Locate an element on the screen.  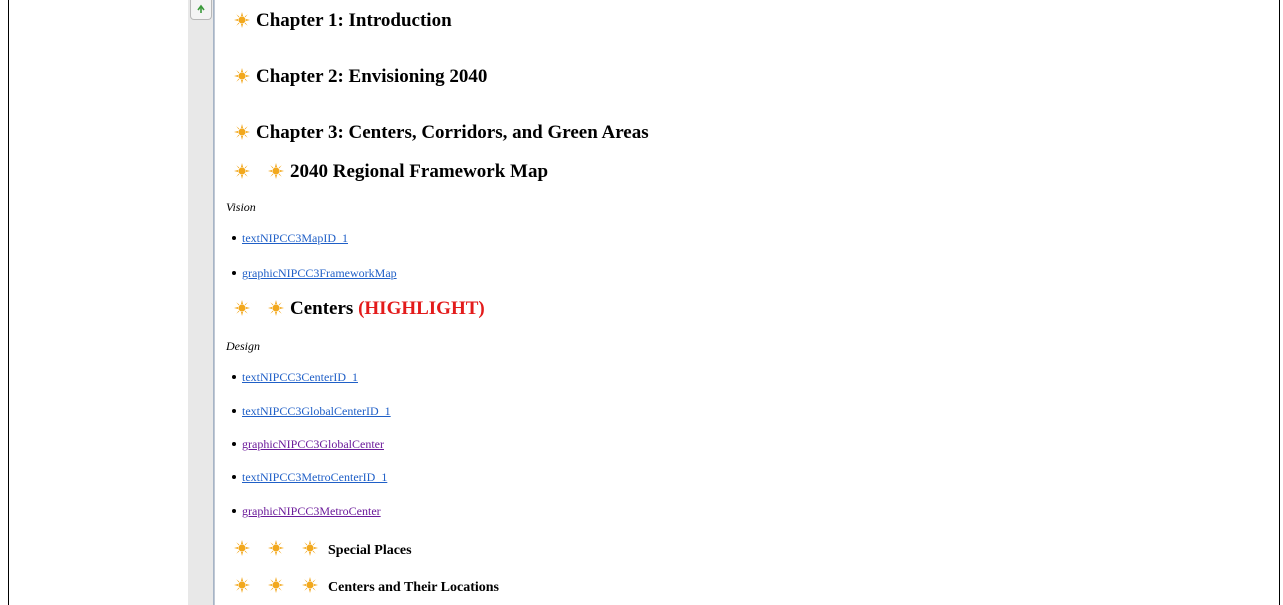
framework-map-title: 2040 Regional Framework Map is located at coordinates (419, 171).